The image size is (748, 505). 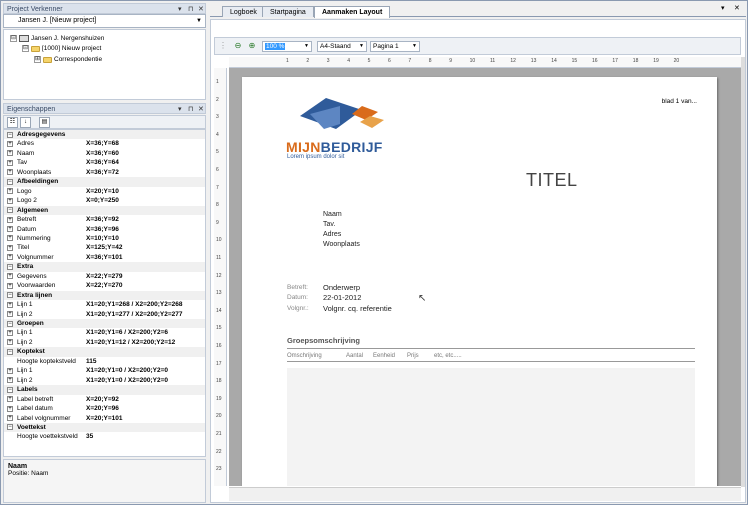 What do you see at coordinates (37, 59) in the screenshot?
I see `expand-icon: ⊞` at bounding box center [37, 59].